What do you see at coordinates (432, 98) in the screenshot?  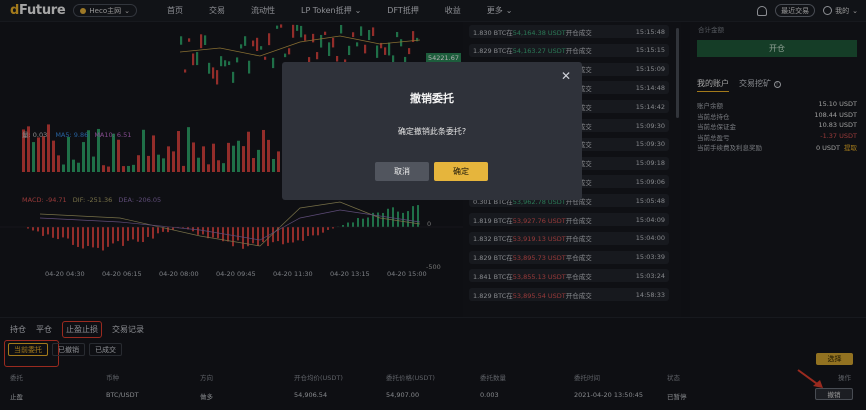 I see `dialog-title: 撤销委托` at bounding box center [432, 98].